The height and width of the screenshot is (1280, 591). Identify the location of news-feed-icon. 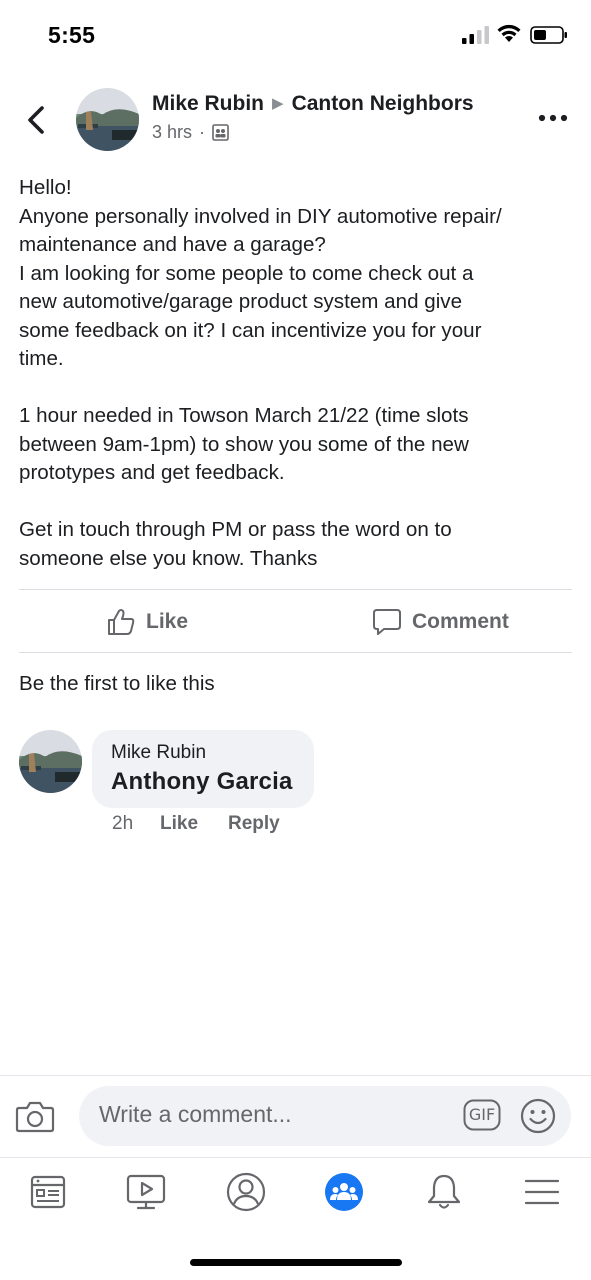
(48, 1192).